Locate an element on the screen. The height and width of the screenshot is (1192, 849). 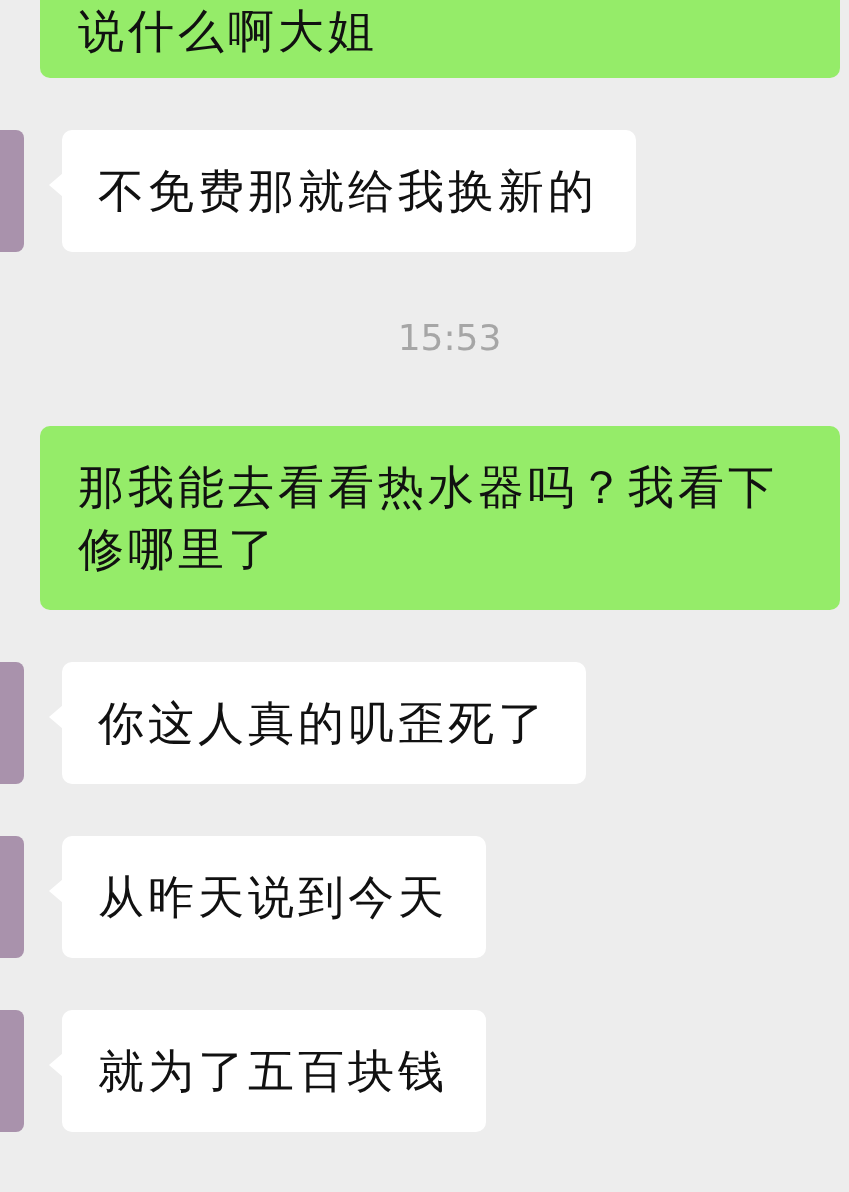
message-text: 从昨天说到今天 is located at coordinates (273, 897).